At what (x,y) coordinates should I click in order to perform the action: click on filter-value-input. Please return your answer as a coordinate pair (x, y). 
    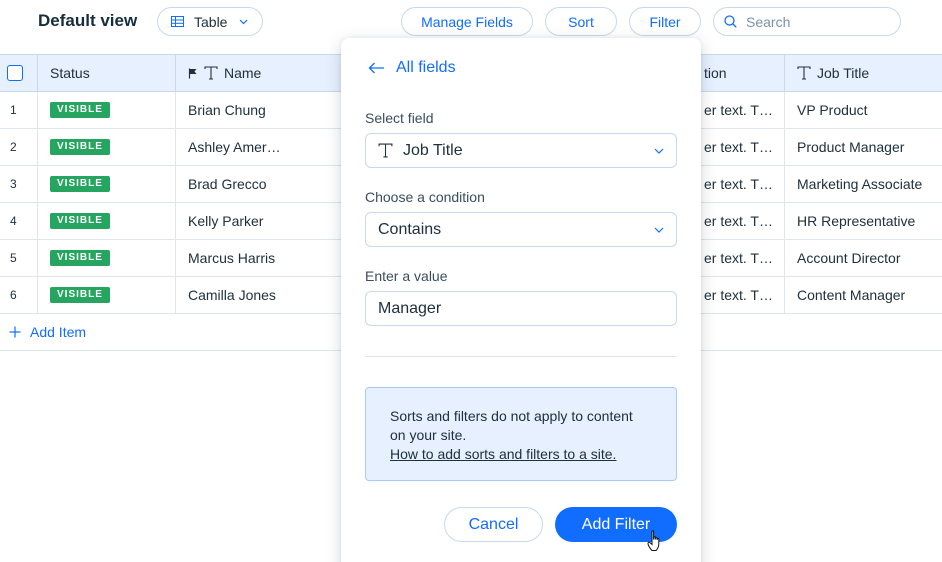
    Looking at the image, I should click on (521, 308).